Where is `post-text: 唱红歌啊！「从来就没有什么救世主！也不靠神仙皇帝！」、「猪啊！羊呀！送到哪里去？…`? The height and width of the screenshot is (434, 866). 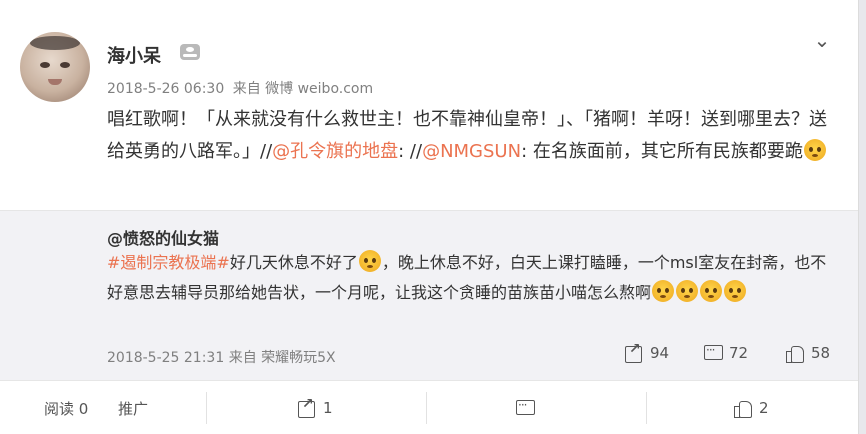 post-text: 唱红歌啊！「从来就没有什么救世主！也不靠神仙皇帝！」、「猪啊！羊呀！送到哪里去？… is located at coordinates (474, 136).